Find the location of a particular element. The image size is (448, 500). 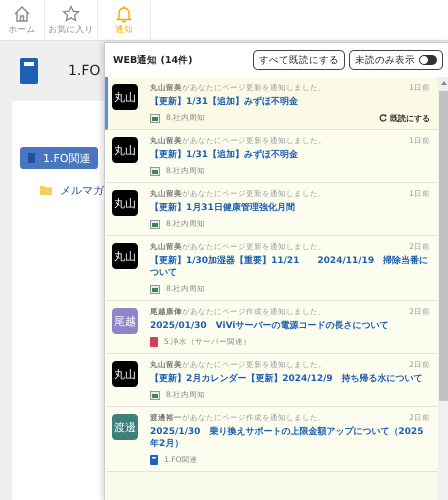

home-icon is located at coordinates (22, 13).